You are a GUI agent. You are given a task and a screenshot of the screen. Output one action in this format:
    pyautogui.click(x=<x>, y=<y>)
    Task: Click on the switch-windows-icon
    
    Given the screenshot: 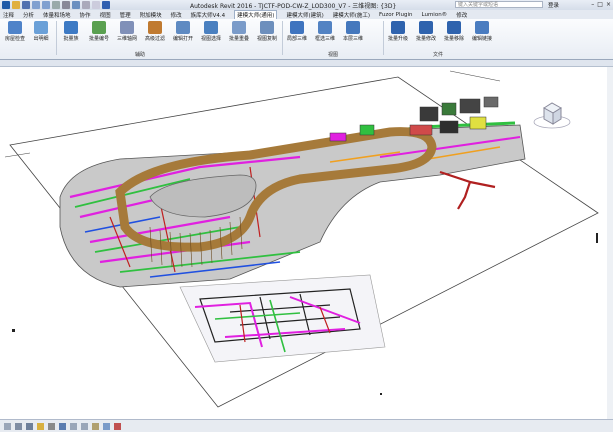 What is the action you would take?
    pyautogui.click(x=106, y=5)
    